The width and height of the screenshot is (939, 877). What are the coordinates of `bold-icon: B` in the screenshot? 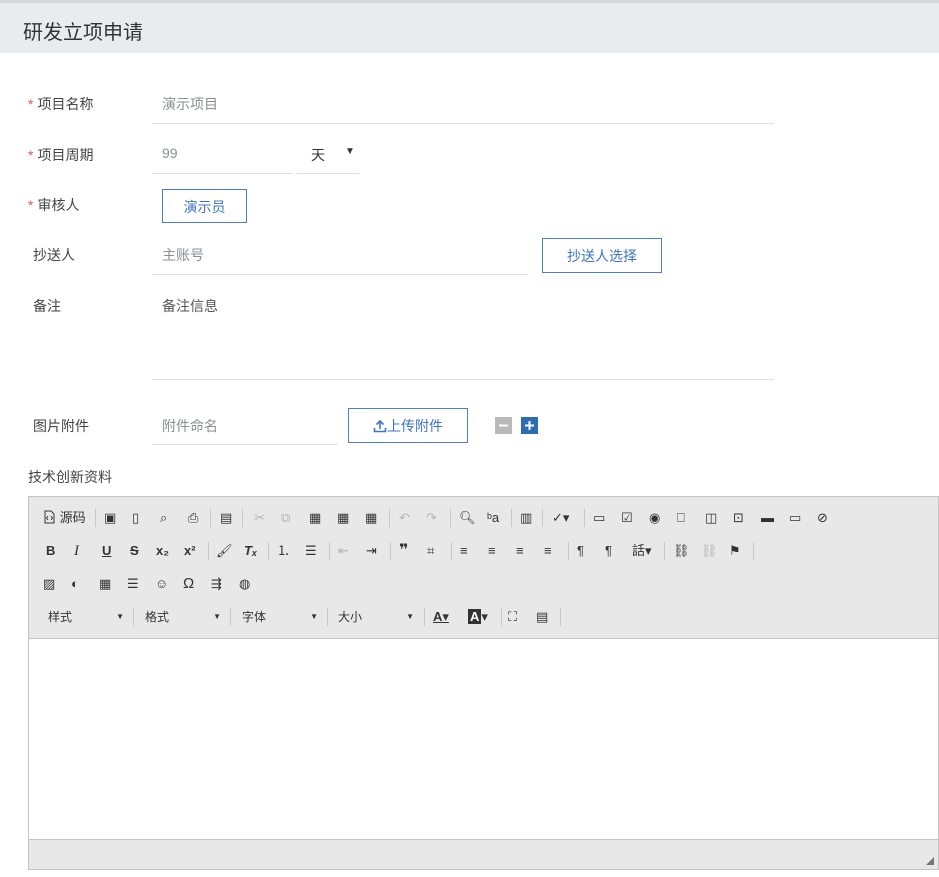 It's located at (50, 551).